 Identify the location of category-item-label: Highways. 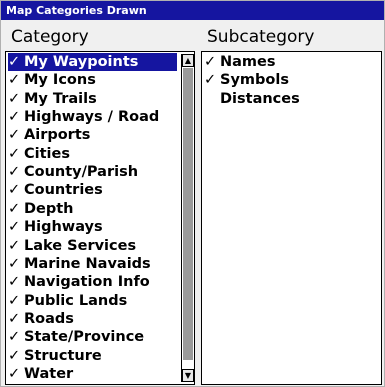
(63, 227).